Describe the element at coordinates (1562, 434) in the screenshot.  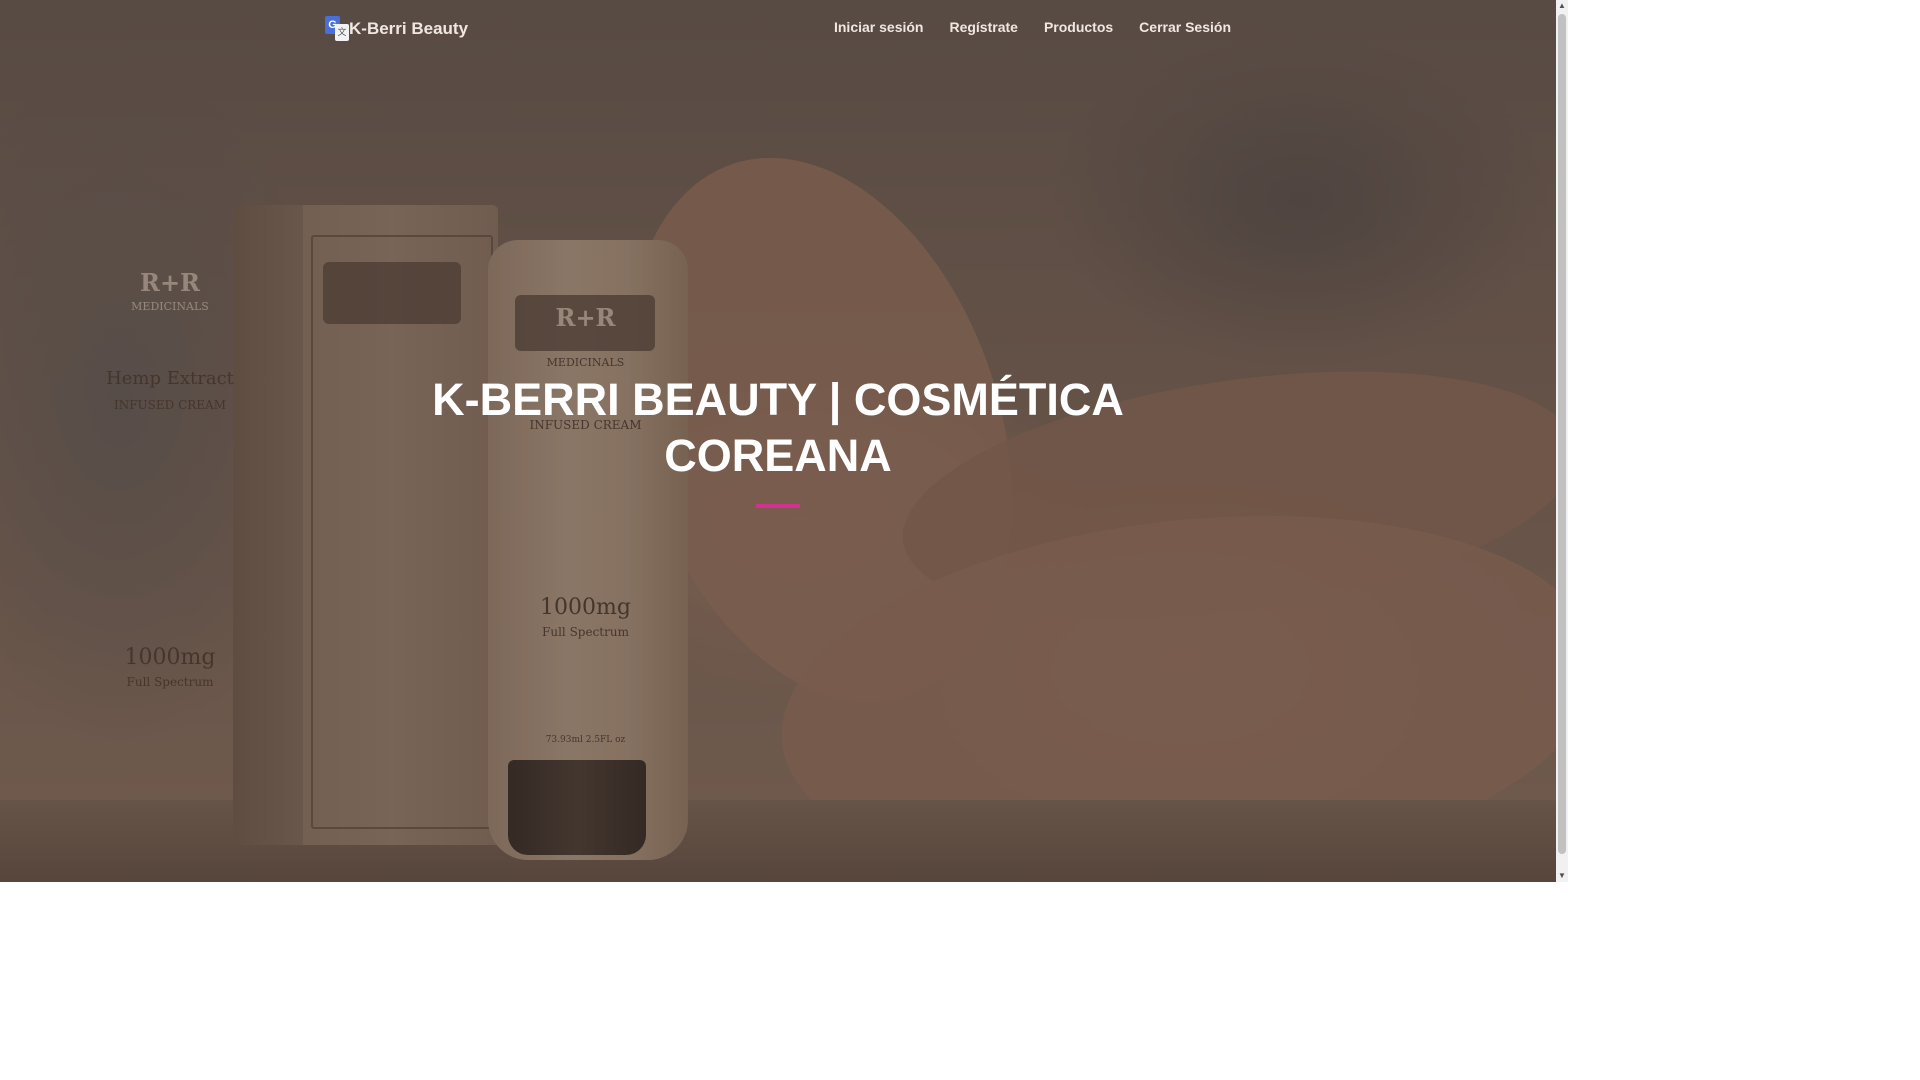
I see `scrollbar-thumb` at that location.